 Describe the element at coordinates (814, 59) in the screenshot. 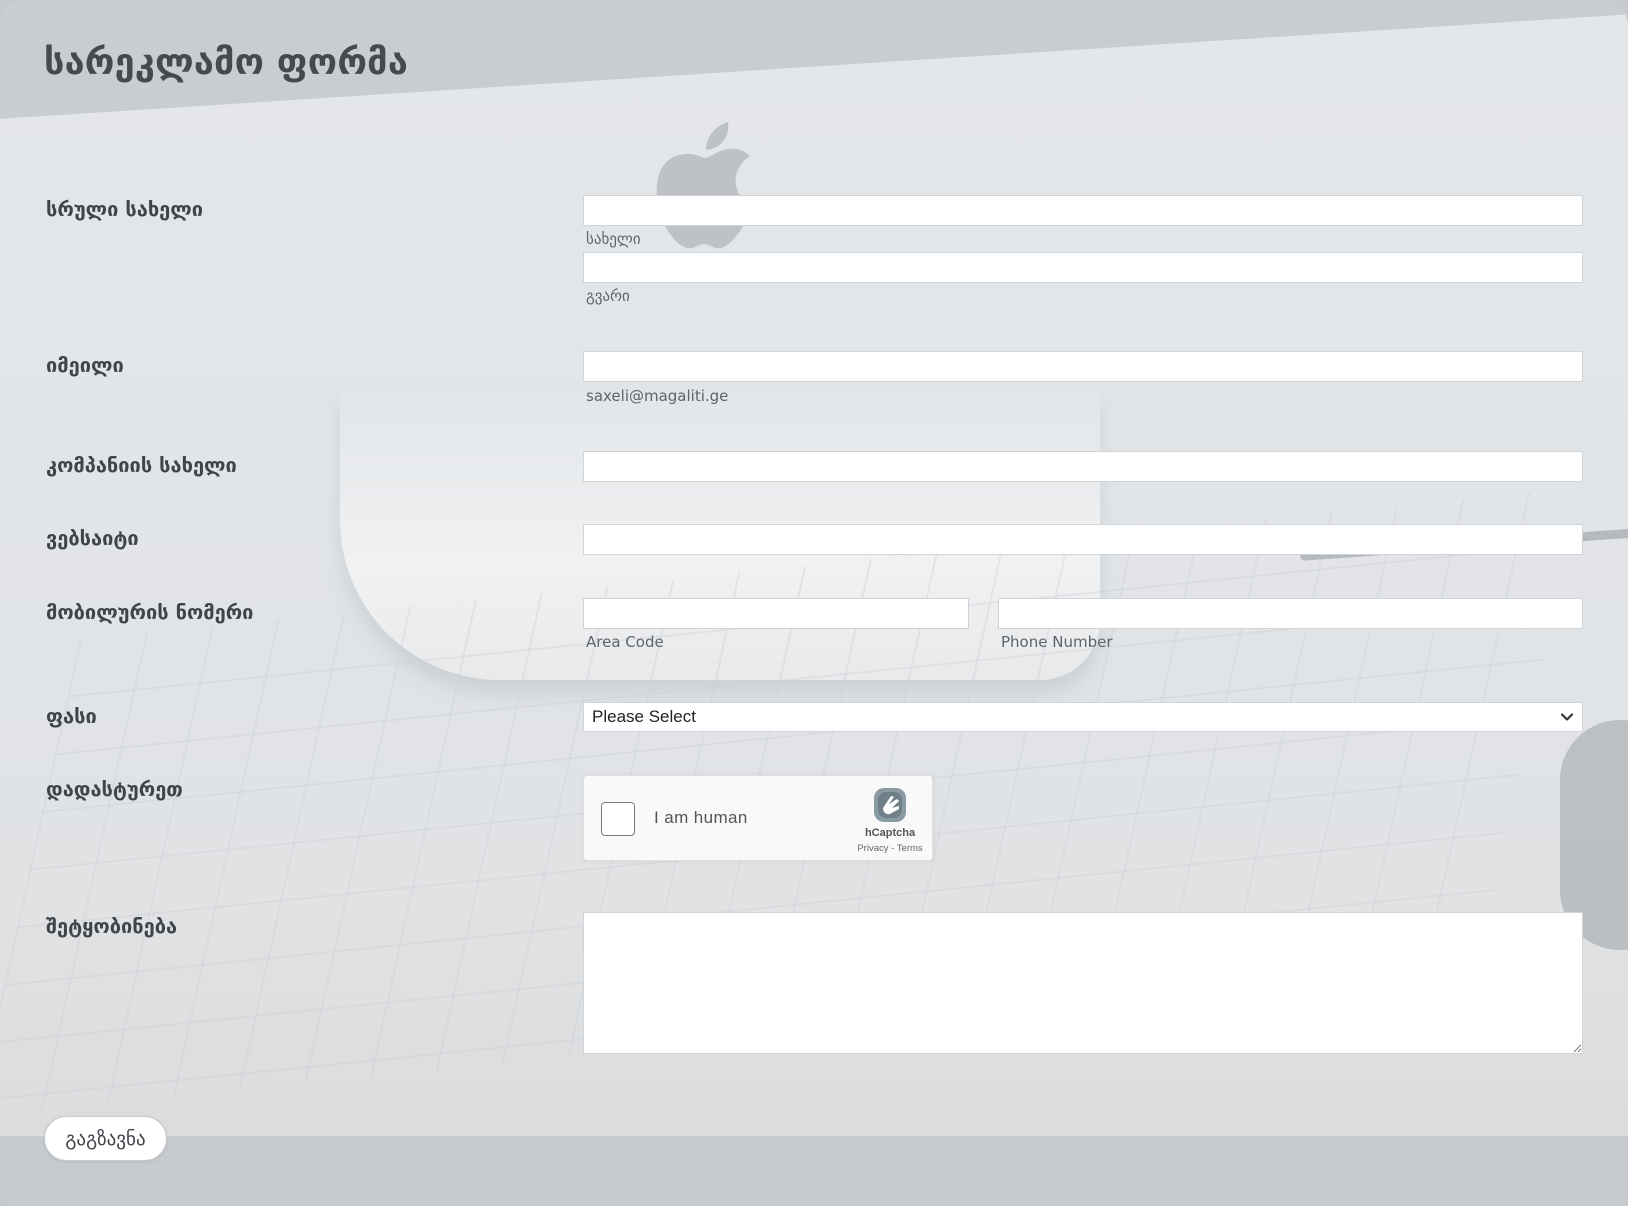

I see `background-header-band` at that location.